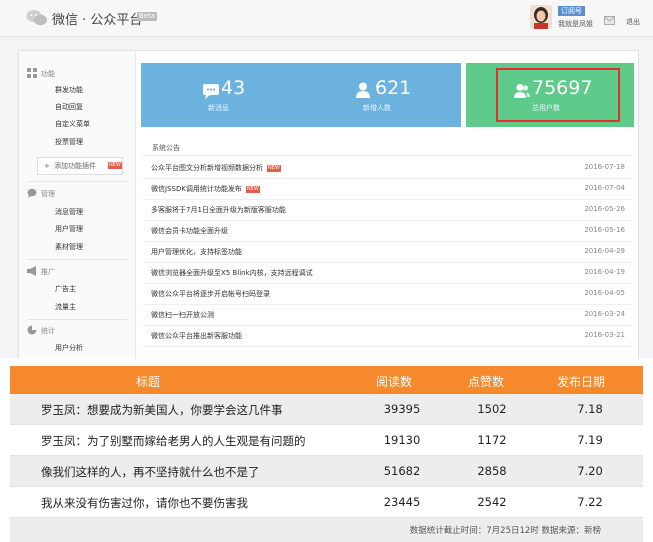 Image resolution: width=653 pixels, height=542 pixels. What do you see at coordinates (486, 382) in the screenshot?
I see `header-likes: 点赞数` at bounding box center [486, 382].